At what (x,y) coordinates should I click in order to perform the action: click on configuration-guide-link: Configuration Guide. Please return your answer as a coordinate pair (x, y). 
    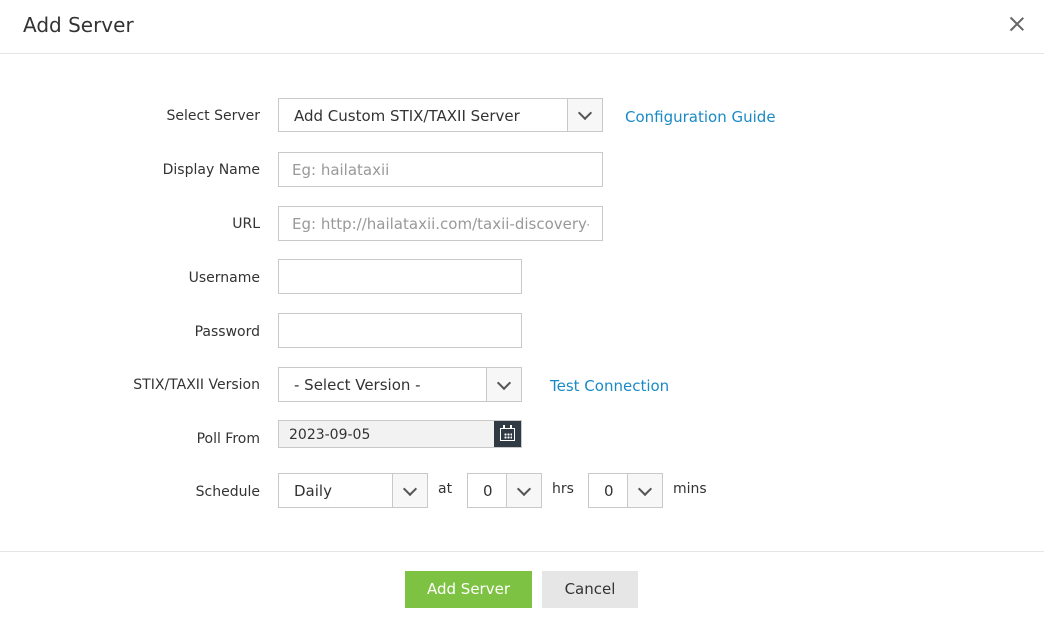
    Looking at the image, I should click on (700, 117).